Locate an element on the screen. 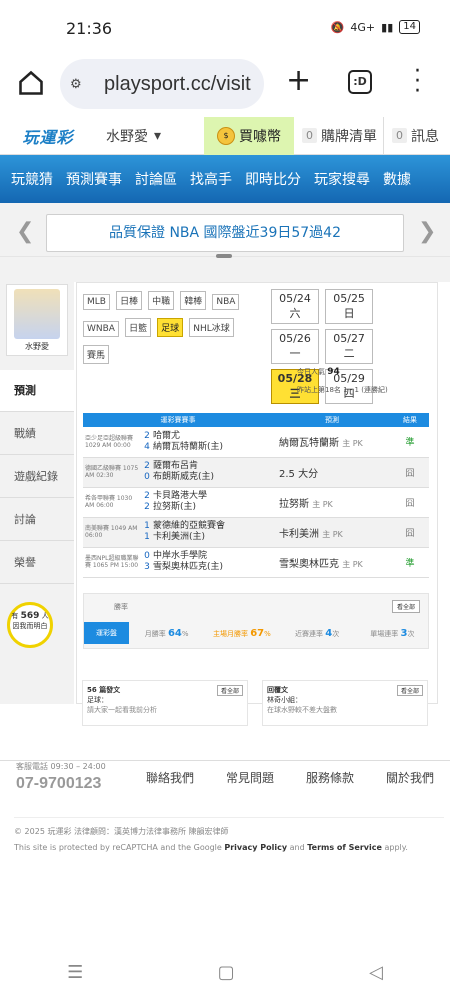 The width and height of the screenshot is (450, 1000). date-tab: 05/25 日 is located at coordinates (349, 306).